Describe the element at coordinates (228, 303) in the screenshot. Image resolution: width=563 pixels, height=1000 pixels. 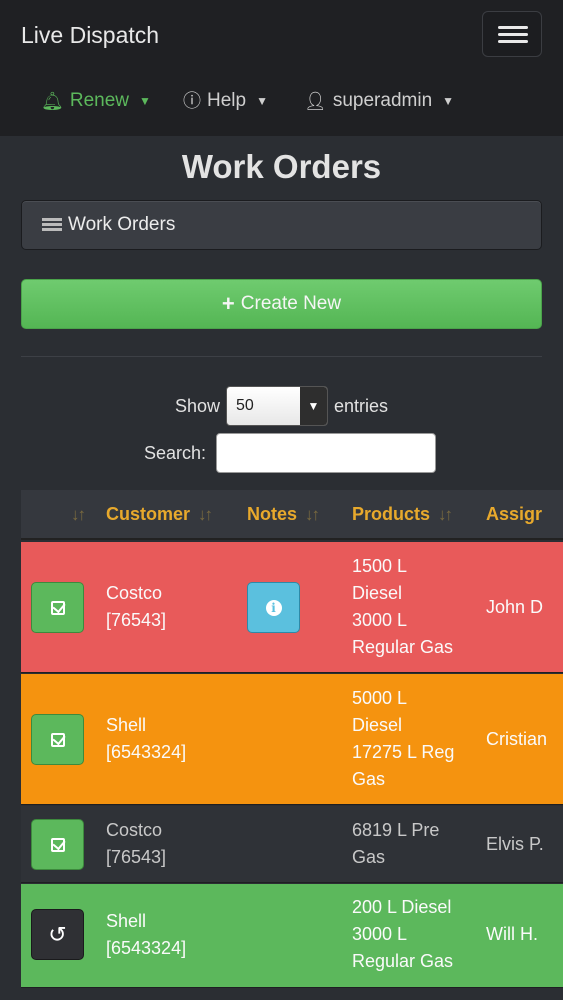
I see `plus-icon: +` at that location.